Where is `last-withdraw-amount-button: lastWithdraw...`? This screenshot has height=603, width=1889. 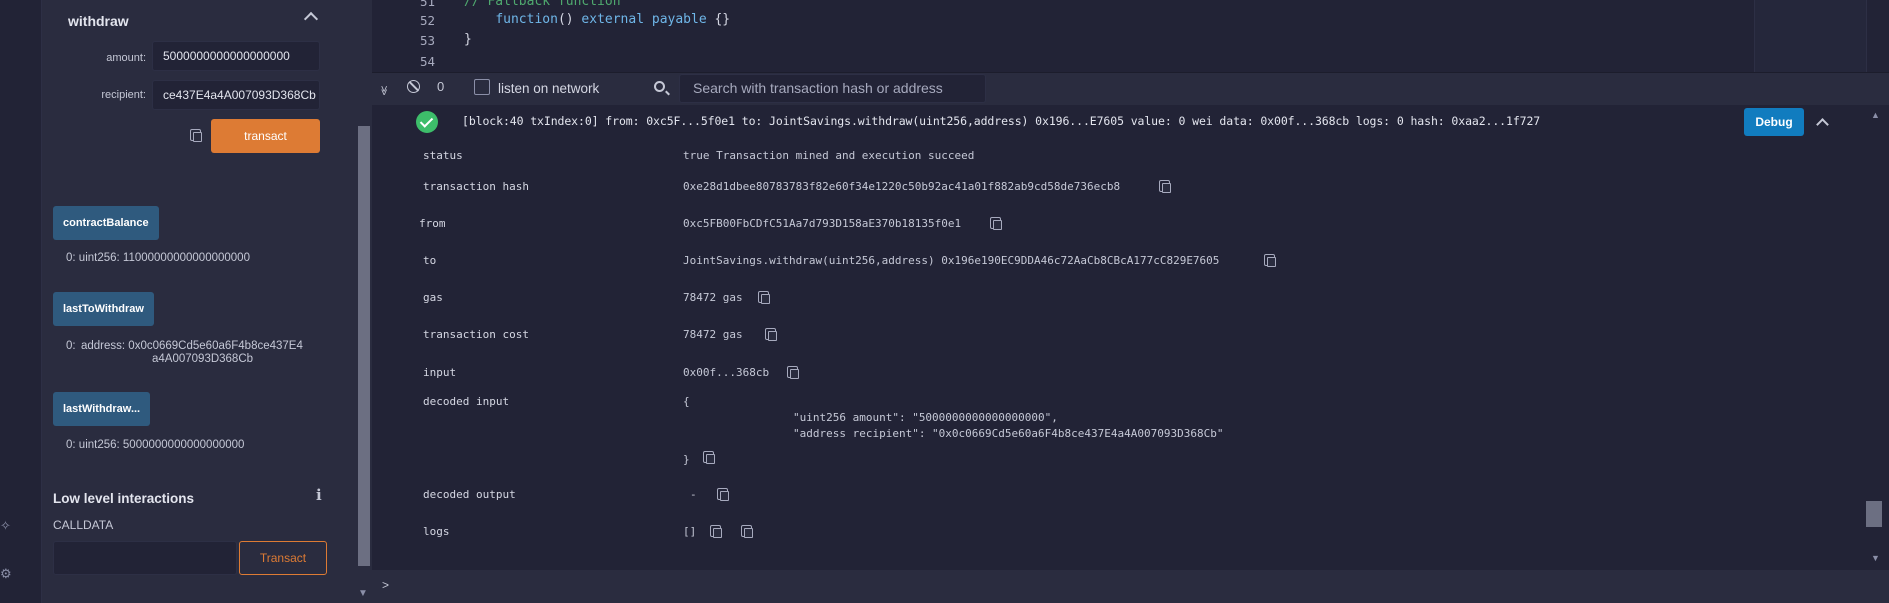 last-withdraw-amount-button: lastWithdraw... is located at coordinates (102, 409).